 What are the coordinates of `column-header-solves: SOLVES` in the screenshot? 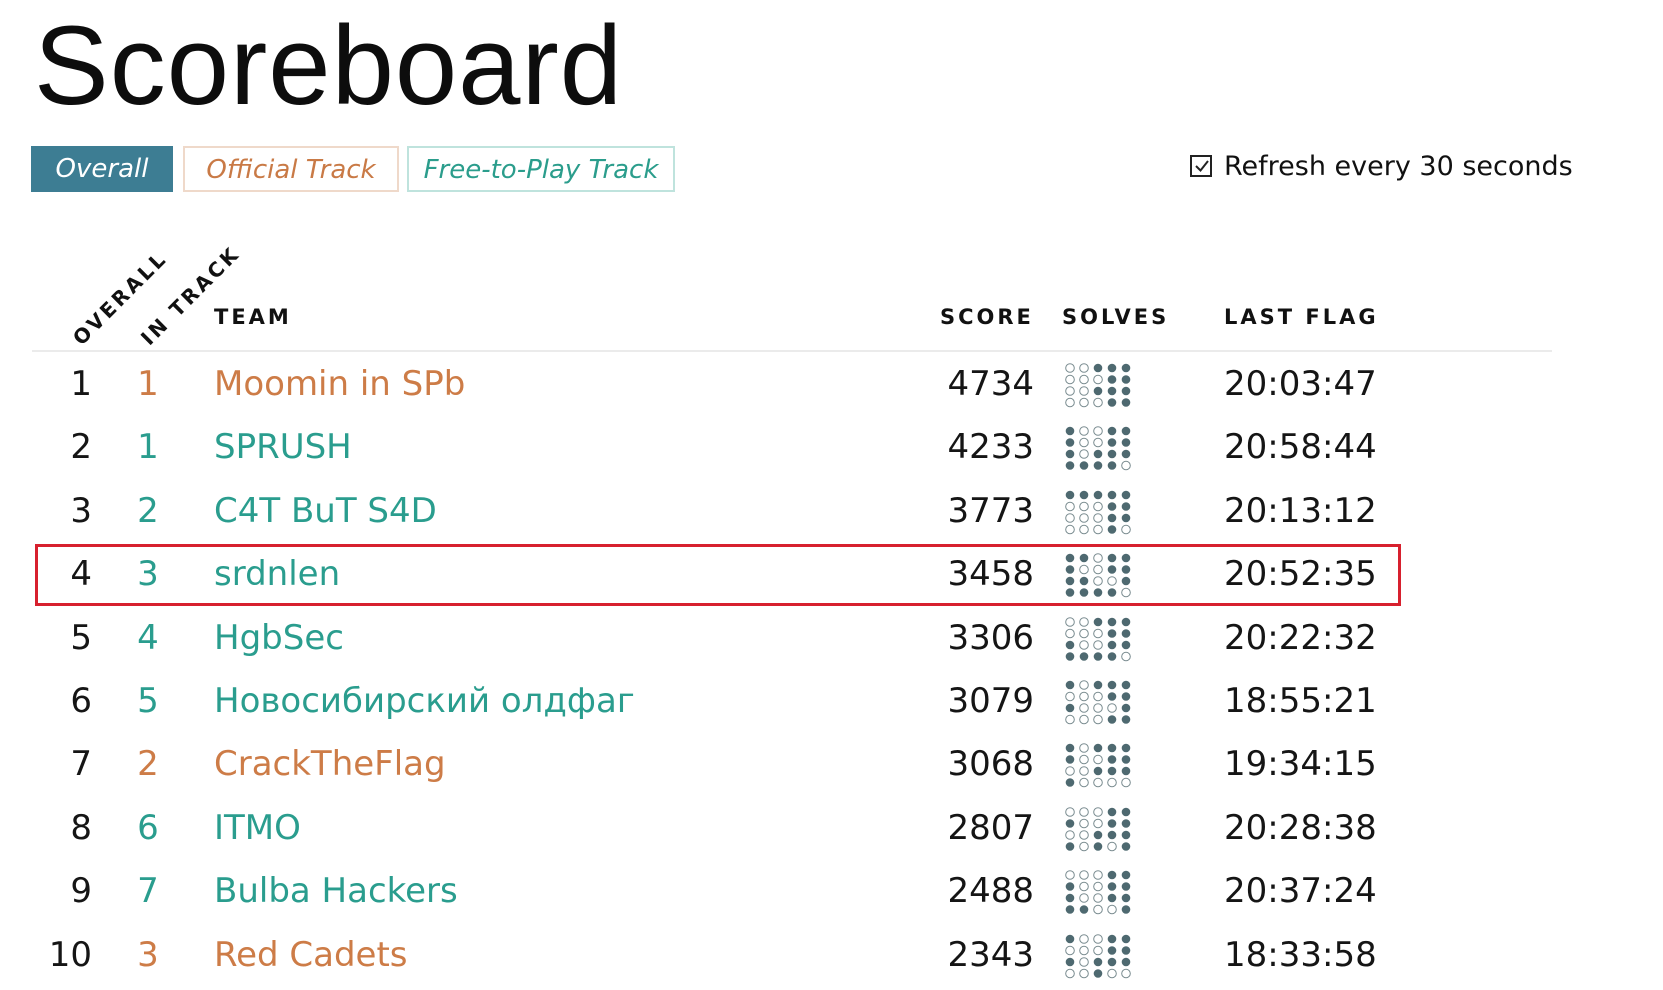 It's located at (1116, 317).